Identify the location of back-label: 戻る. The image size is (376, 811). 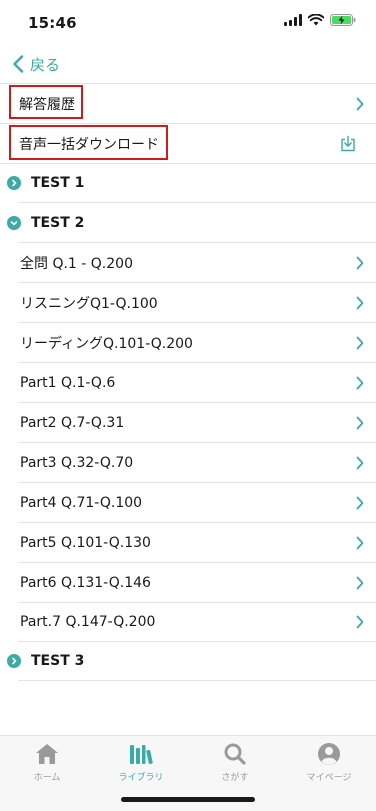
(45, 64).